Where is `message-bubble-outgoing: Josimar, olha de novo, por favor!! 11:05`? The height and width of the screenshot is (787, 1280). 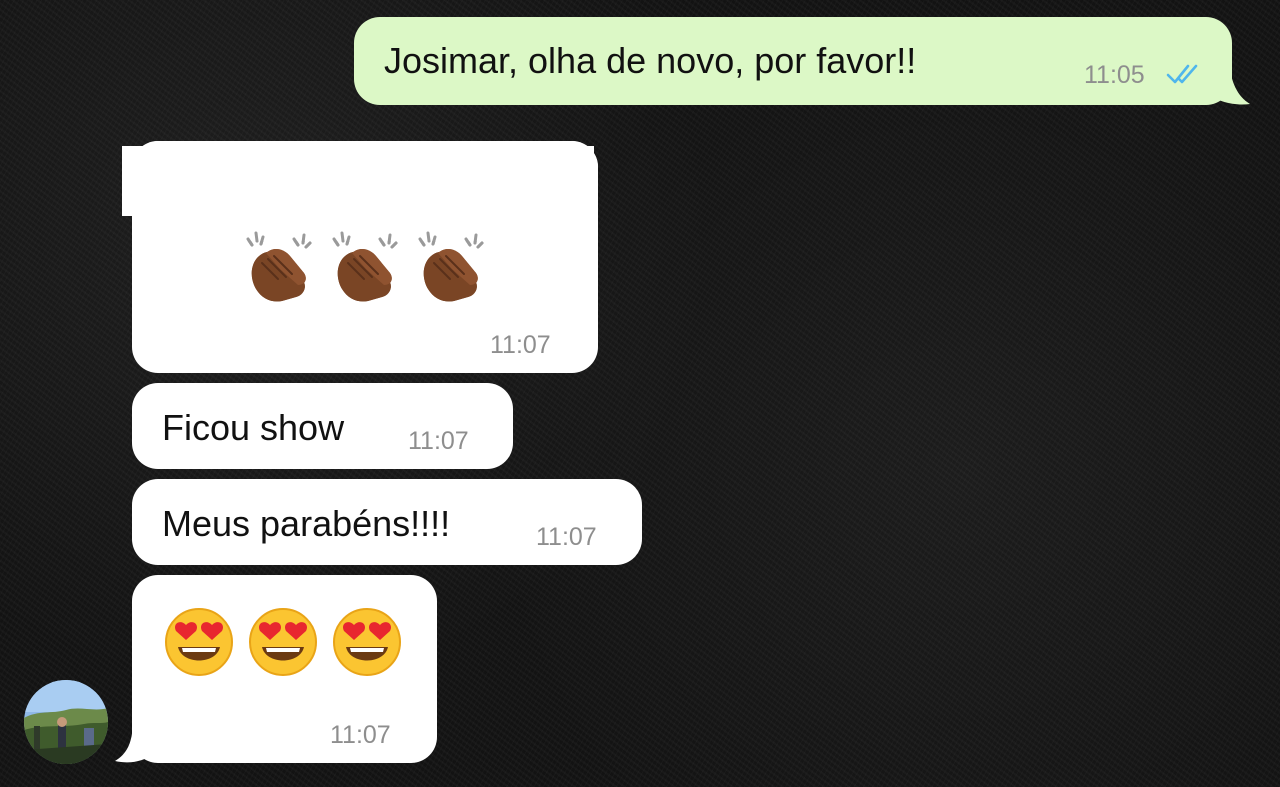
message-bubble-outgoing: Josimar, olha de novo, por favor!! 11:05 is located at coordinates (793, 61).